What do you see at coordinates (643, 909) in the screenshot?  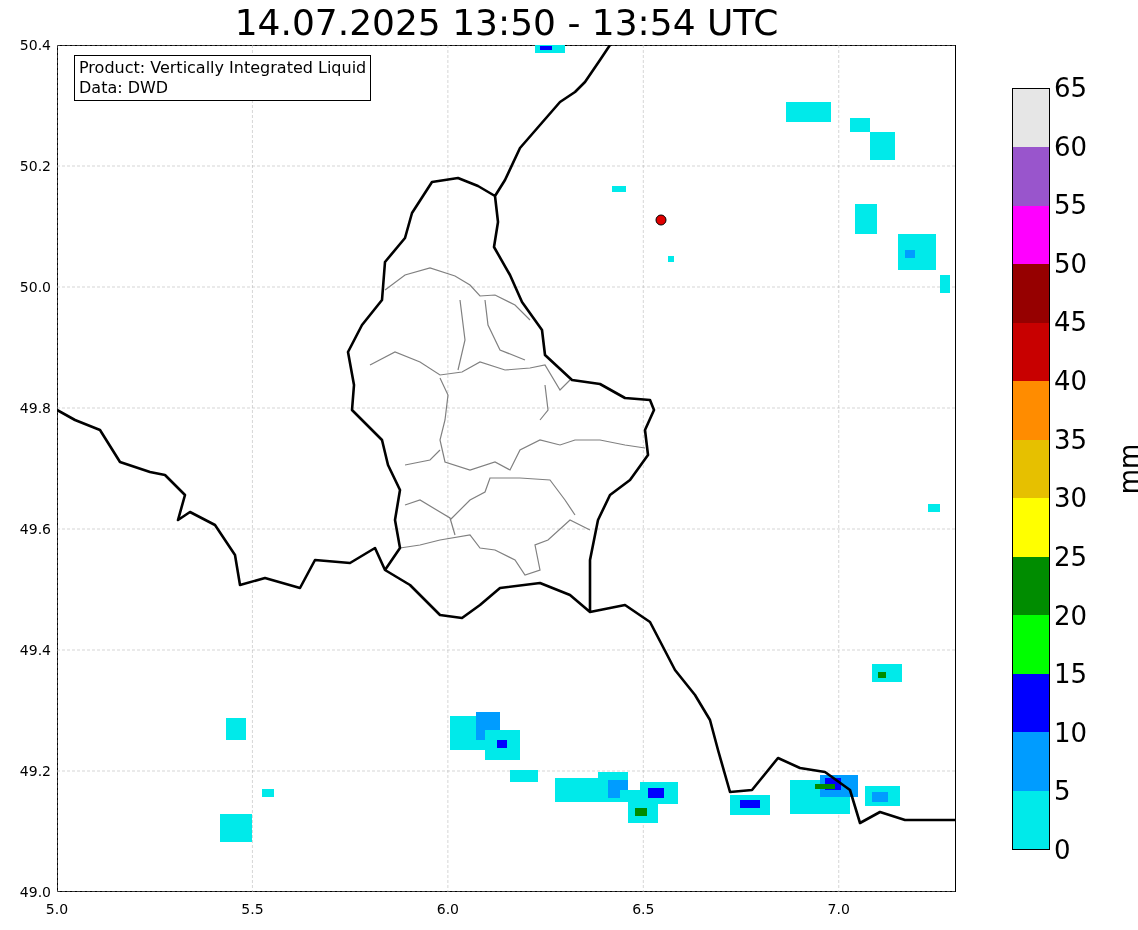 I see `axis-tick-label: 6.5` at bounding box center [643, 909].